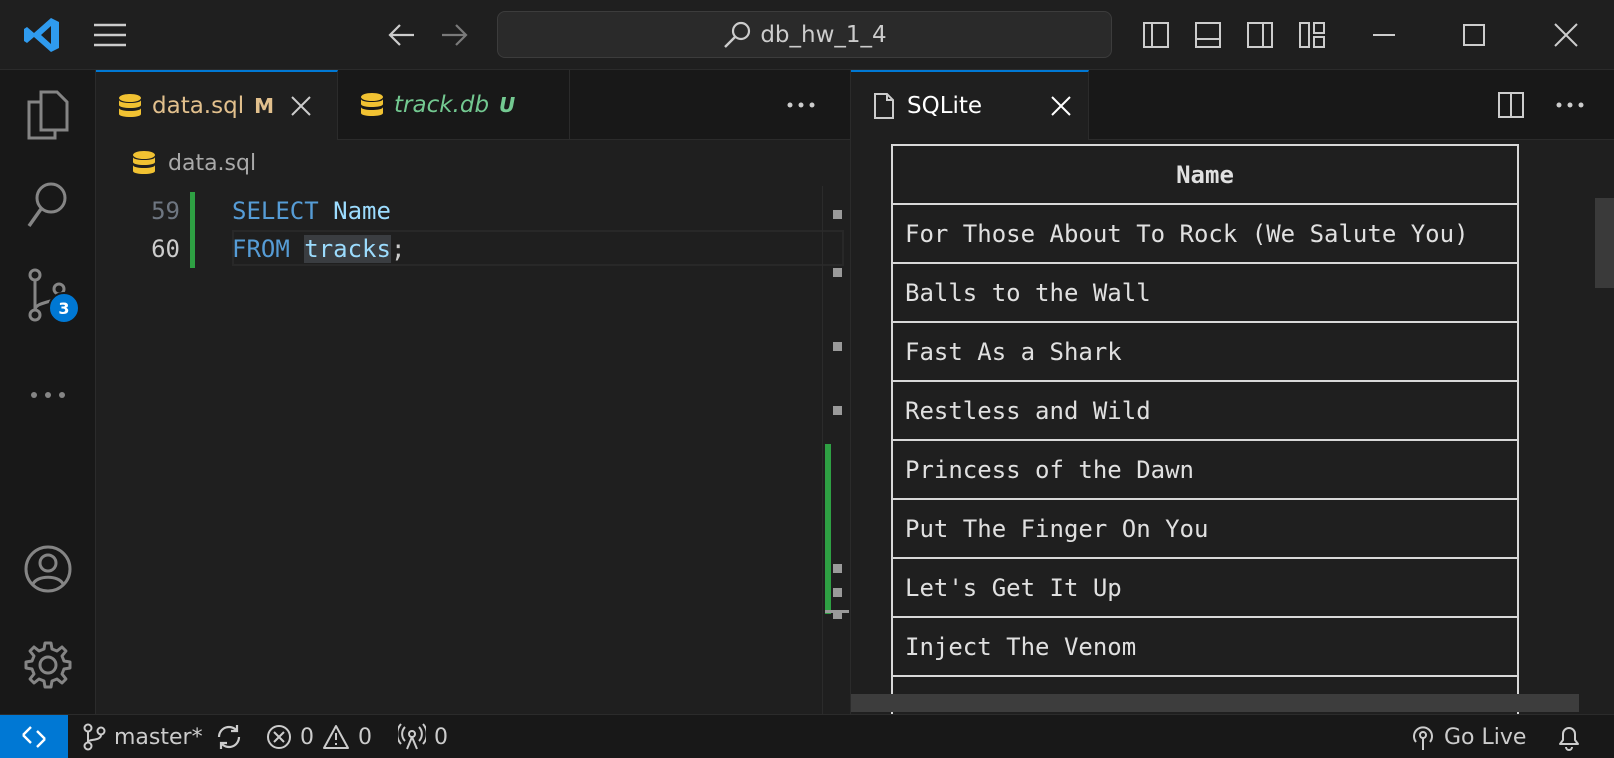 This screenshot has width=1614, height=758. I want to click on table-cell: Put The Finger On You, so click(1205, 528).